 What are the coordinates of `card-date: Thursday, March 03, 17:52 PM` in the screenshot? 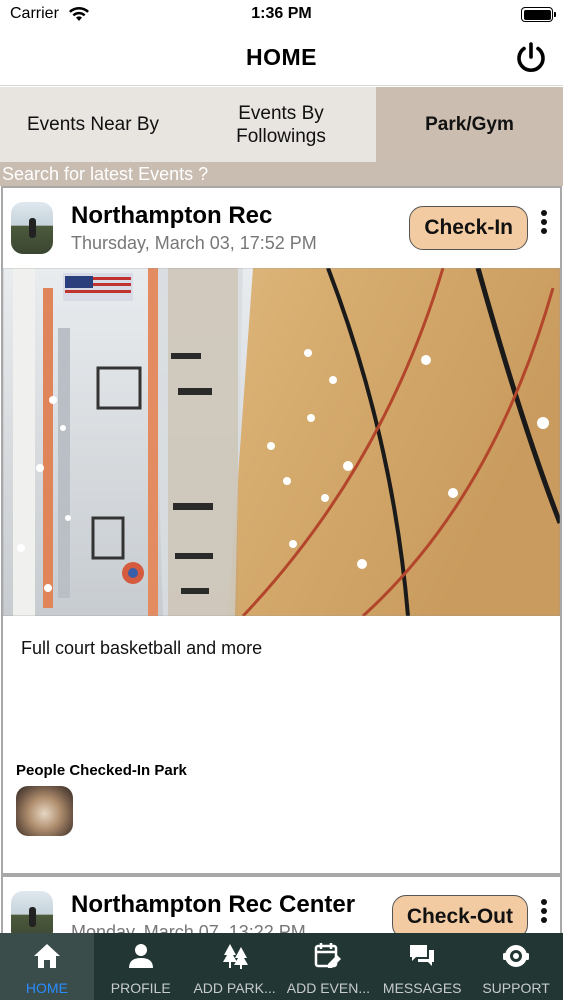 It's located at (194, 243).